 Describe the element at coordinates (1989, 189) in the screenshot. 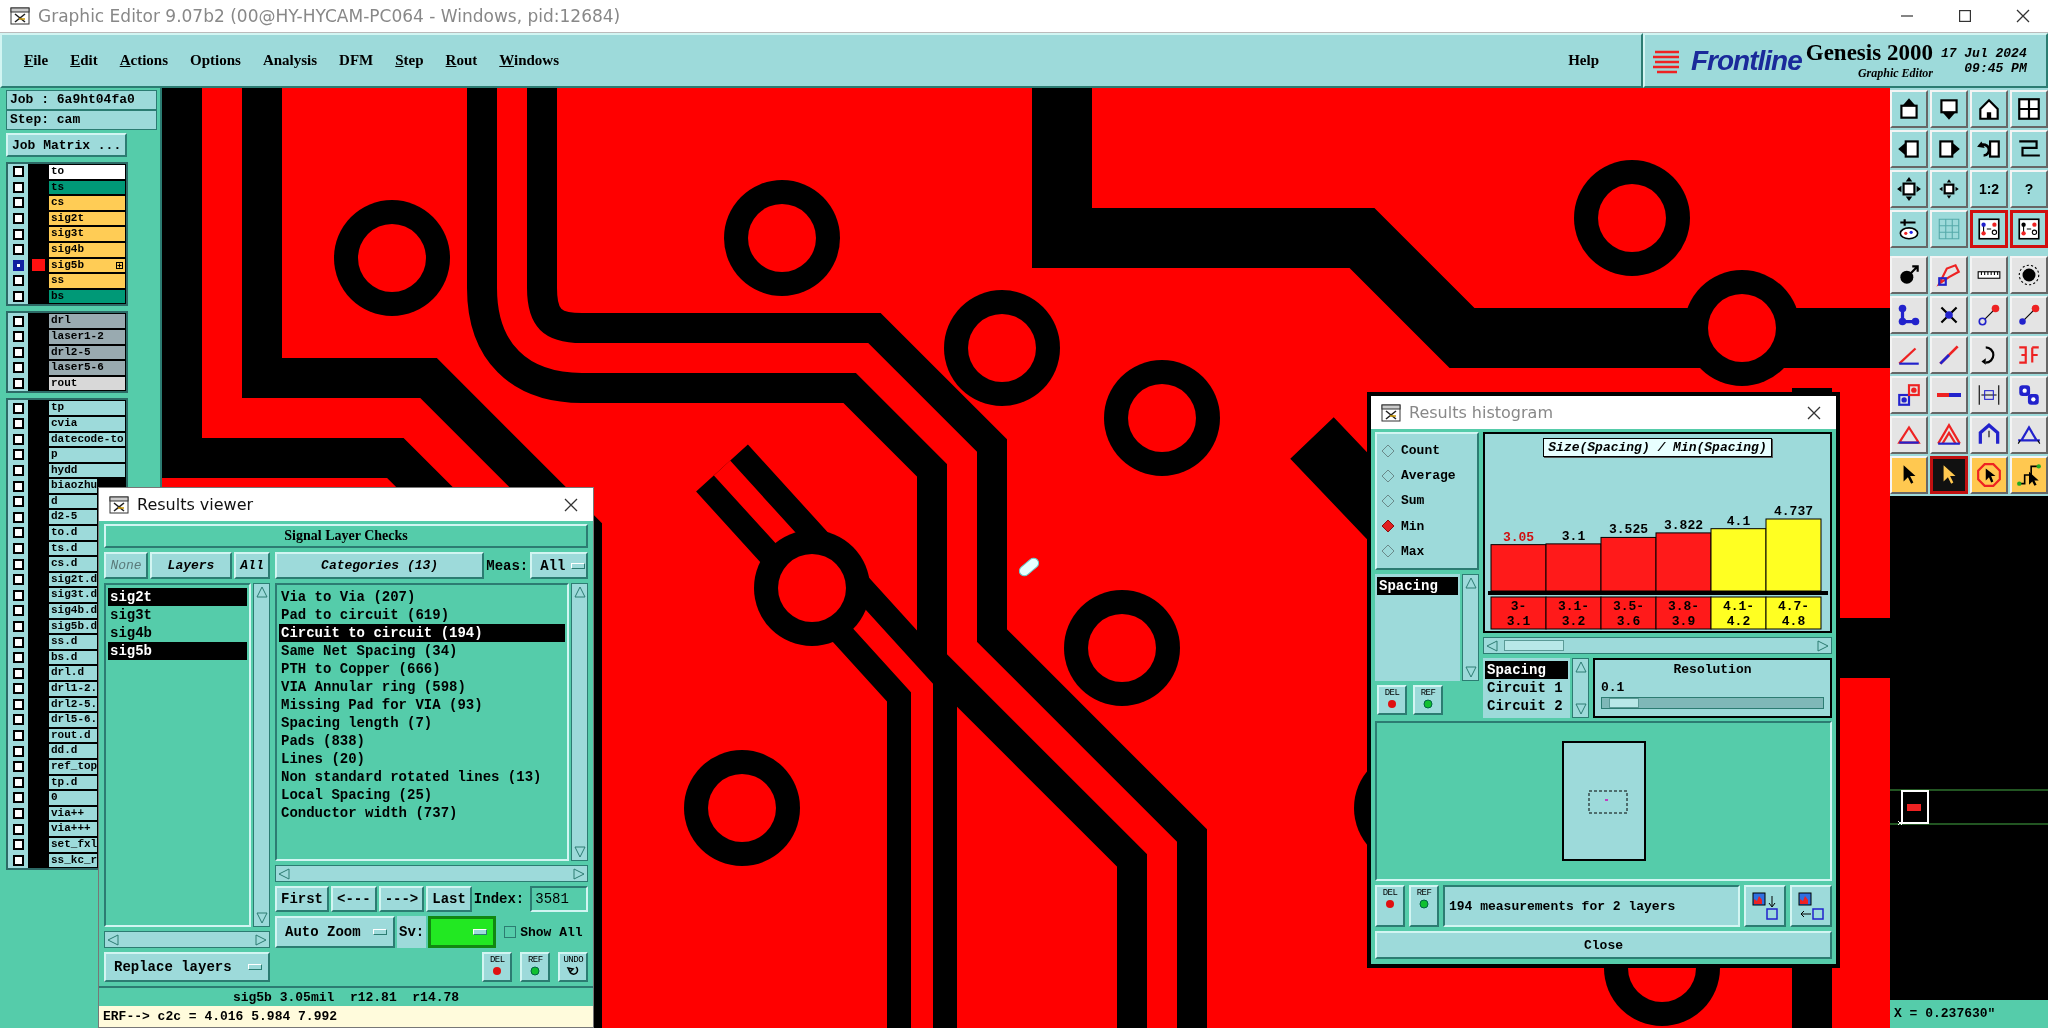

I see `toolbar-button: 1:2` at that location.